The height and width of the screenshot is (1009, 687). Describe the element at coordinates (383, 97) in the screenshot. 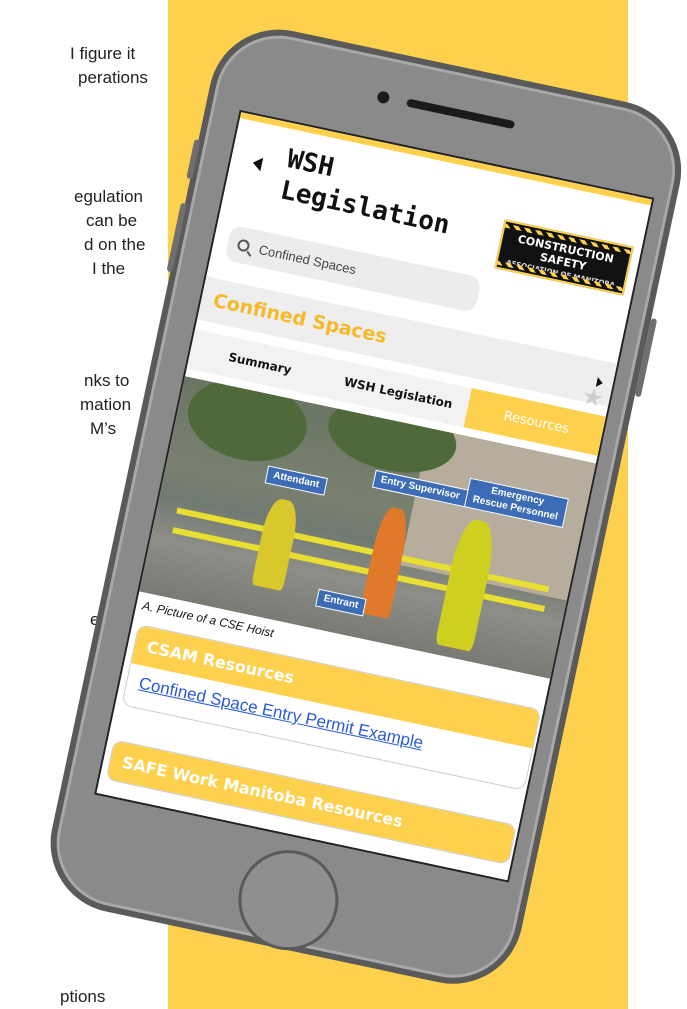

I see `camera-icon` at that location.